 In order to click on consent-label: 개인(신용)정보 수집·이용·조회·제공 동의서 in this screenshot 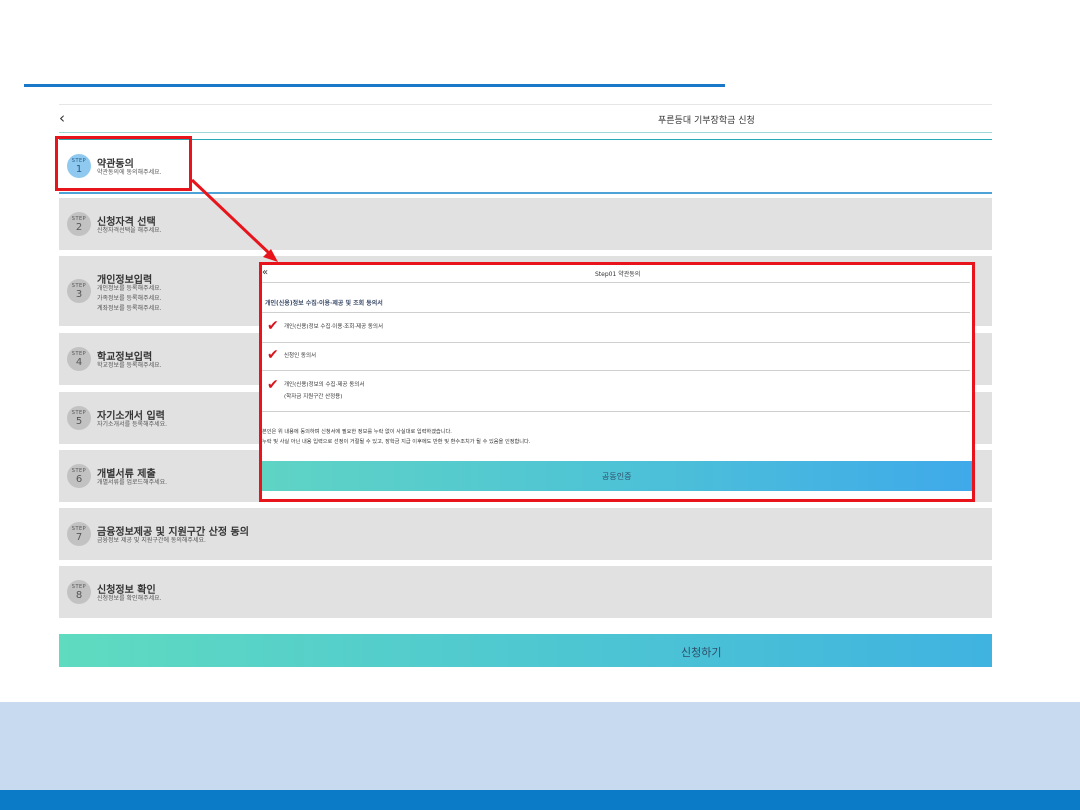, I will do `click(334, 327)`.